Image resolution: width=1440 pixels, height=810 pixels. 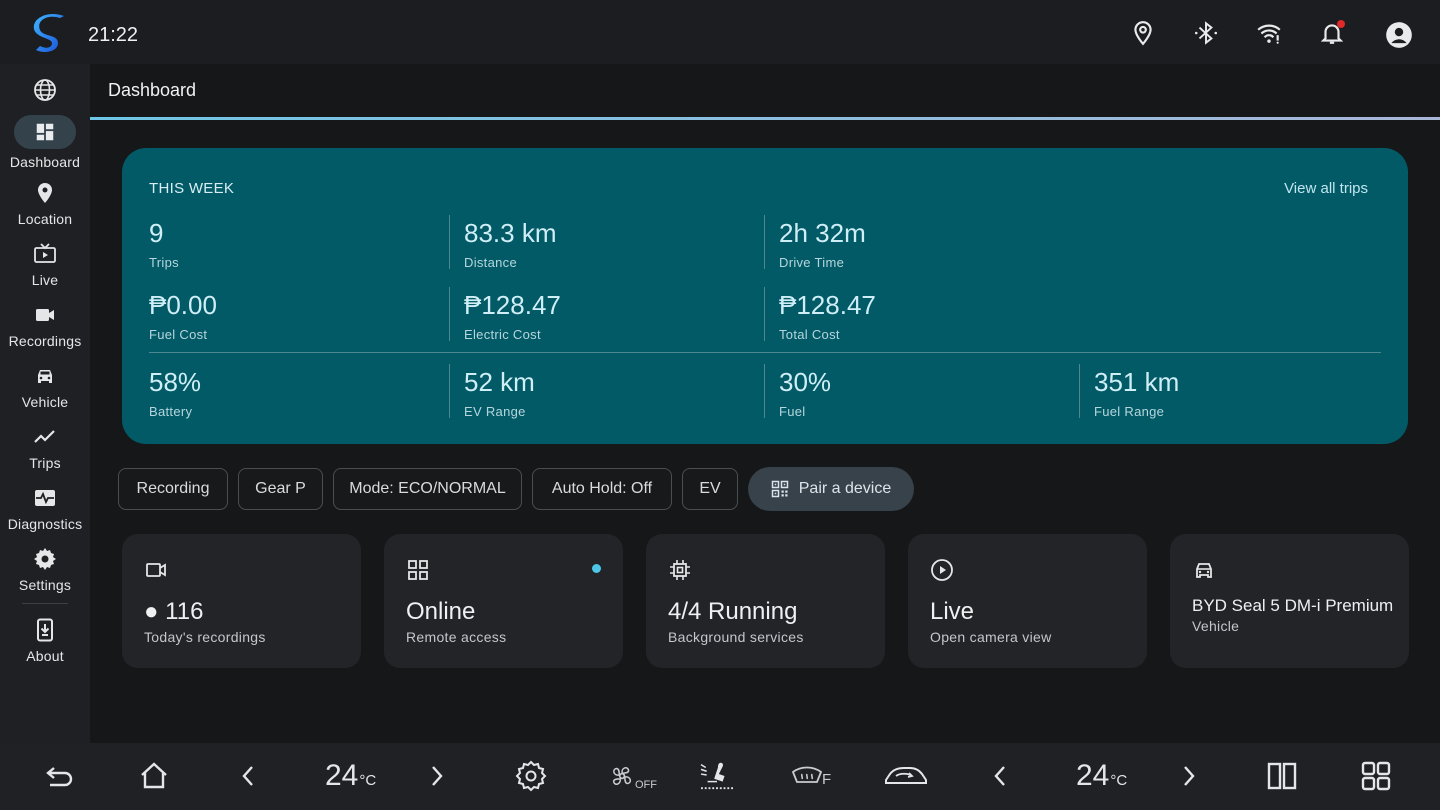 I want to click on pair-device-button: Pair a device, so click(x=831, y=489).